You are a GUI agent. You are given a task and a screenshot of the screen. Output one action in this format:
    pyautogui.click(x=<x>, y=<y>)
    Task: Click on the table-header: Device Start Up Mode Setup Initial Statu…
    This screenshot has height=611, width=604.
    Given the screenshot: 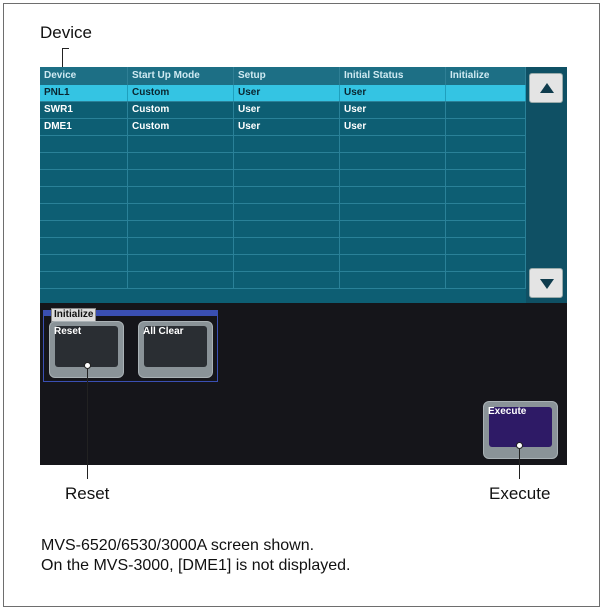 What is the action you would take?
    pyautogui.click(x=283, y=76)
    